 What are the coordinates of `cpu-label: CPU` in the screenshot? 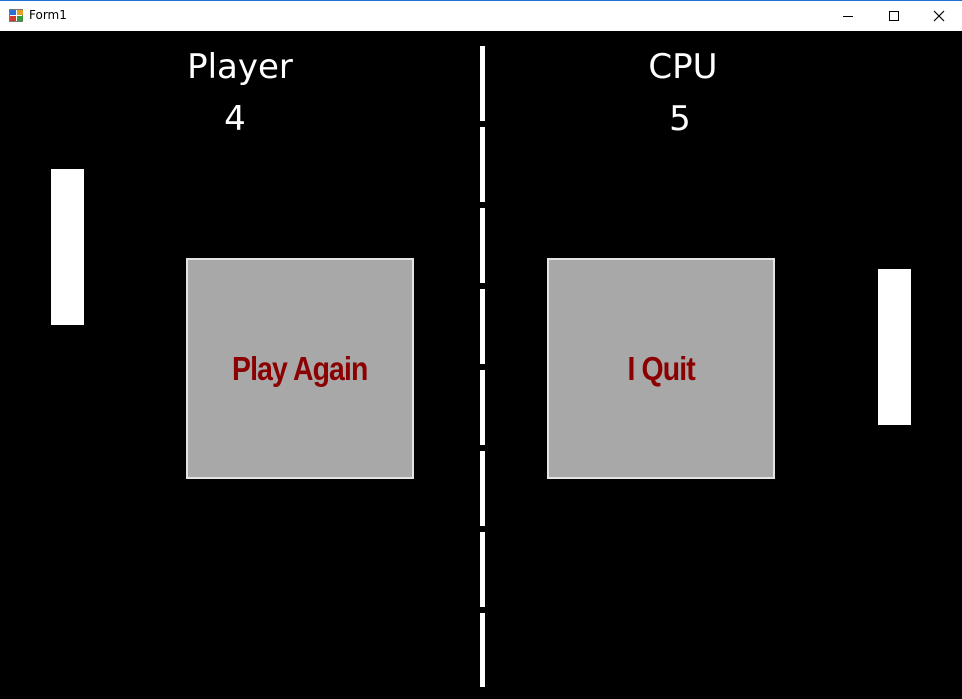 It's located at (683, 67).